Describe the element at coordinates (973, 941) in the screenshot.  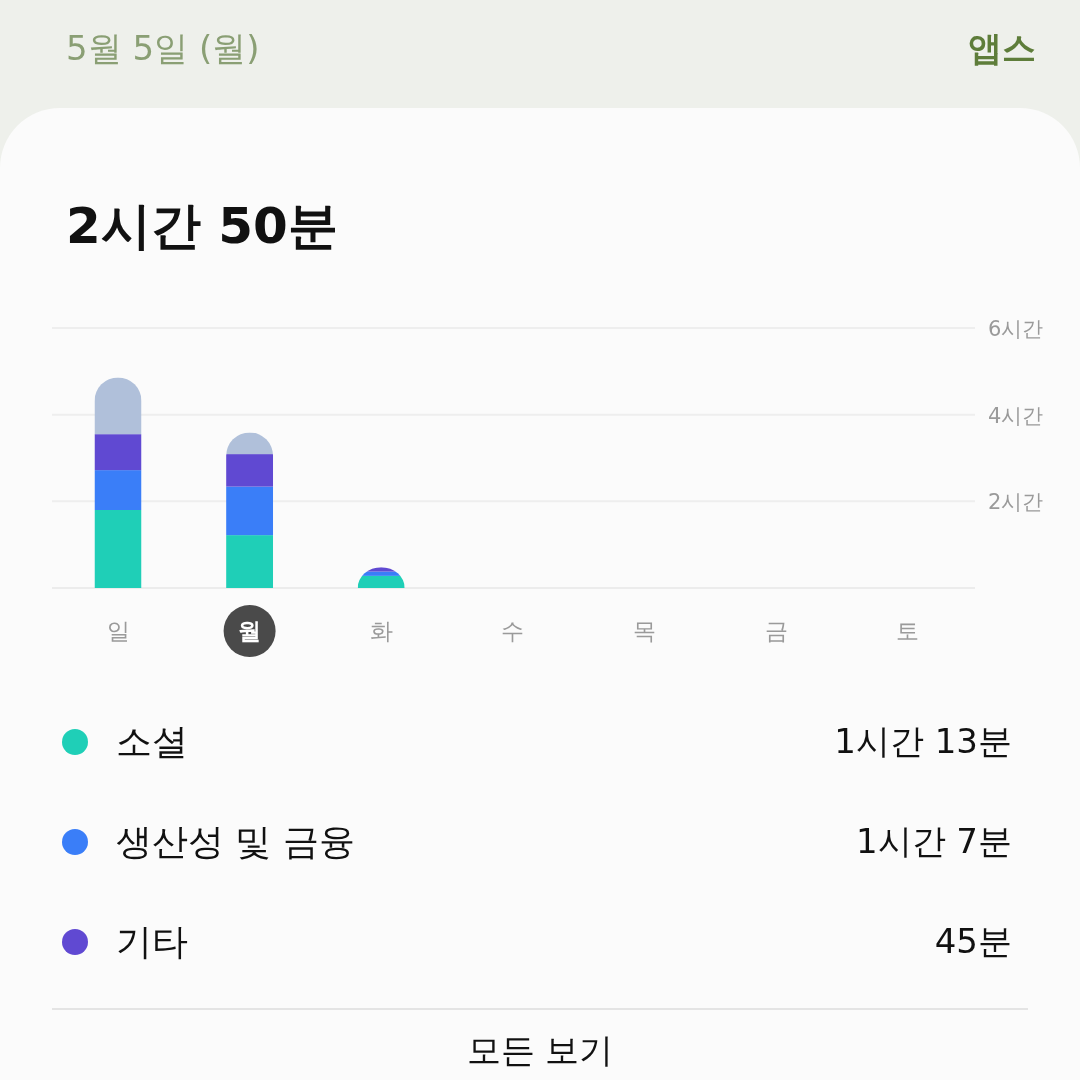
I see `category-time: 45분` at that location.